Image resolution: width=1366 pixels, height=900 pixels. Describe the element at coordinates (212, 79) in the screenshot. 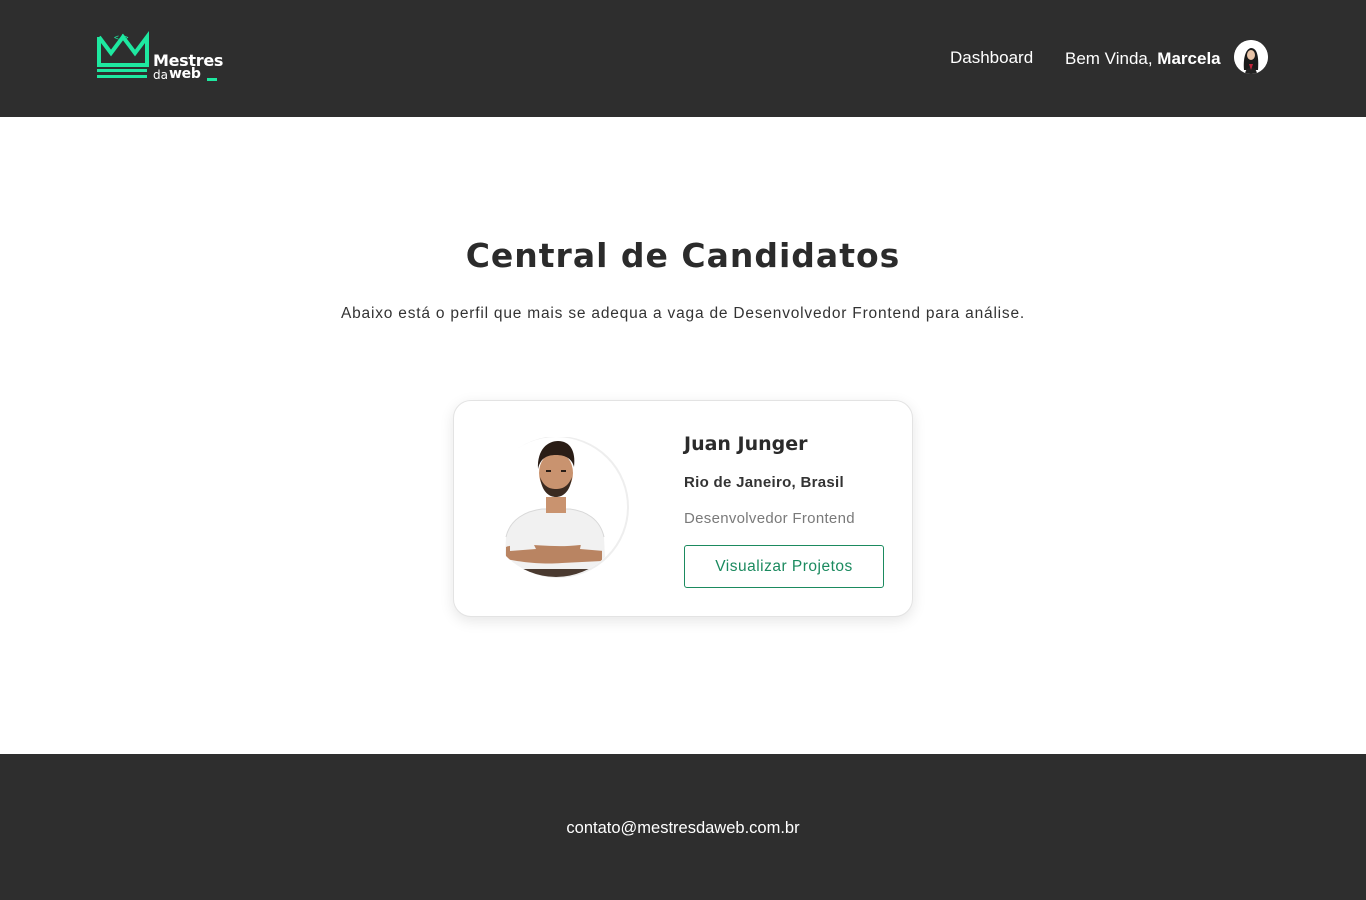

I see `logo-cursor-bar` at that location.